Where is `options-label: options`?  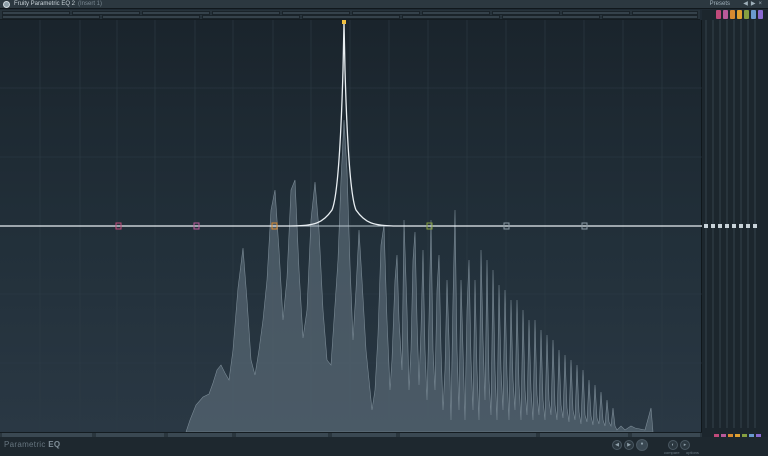 options-label: options is located at coordinates (692, 452).